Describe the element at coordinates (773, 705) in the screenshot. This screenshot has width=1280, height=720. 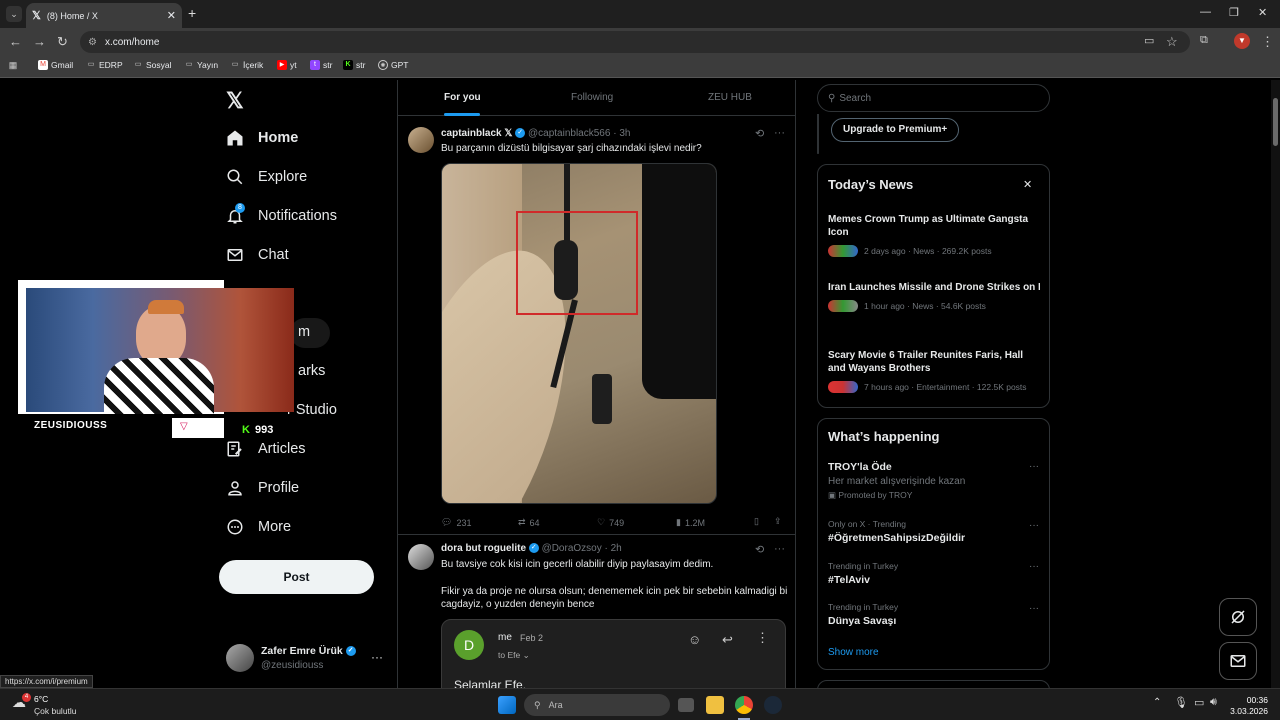
I see `steam-icon` at that location.